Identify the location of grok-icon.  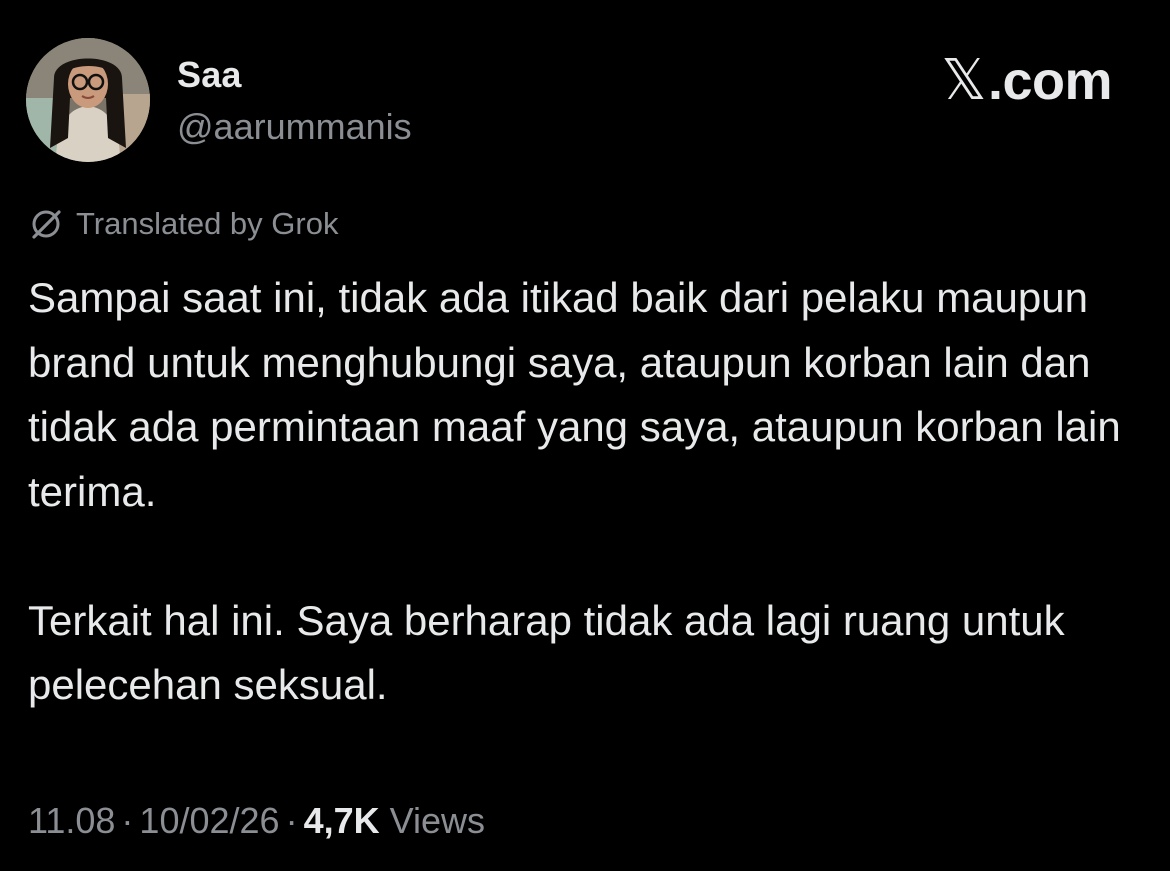
(46, 224).